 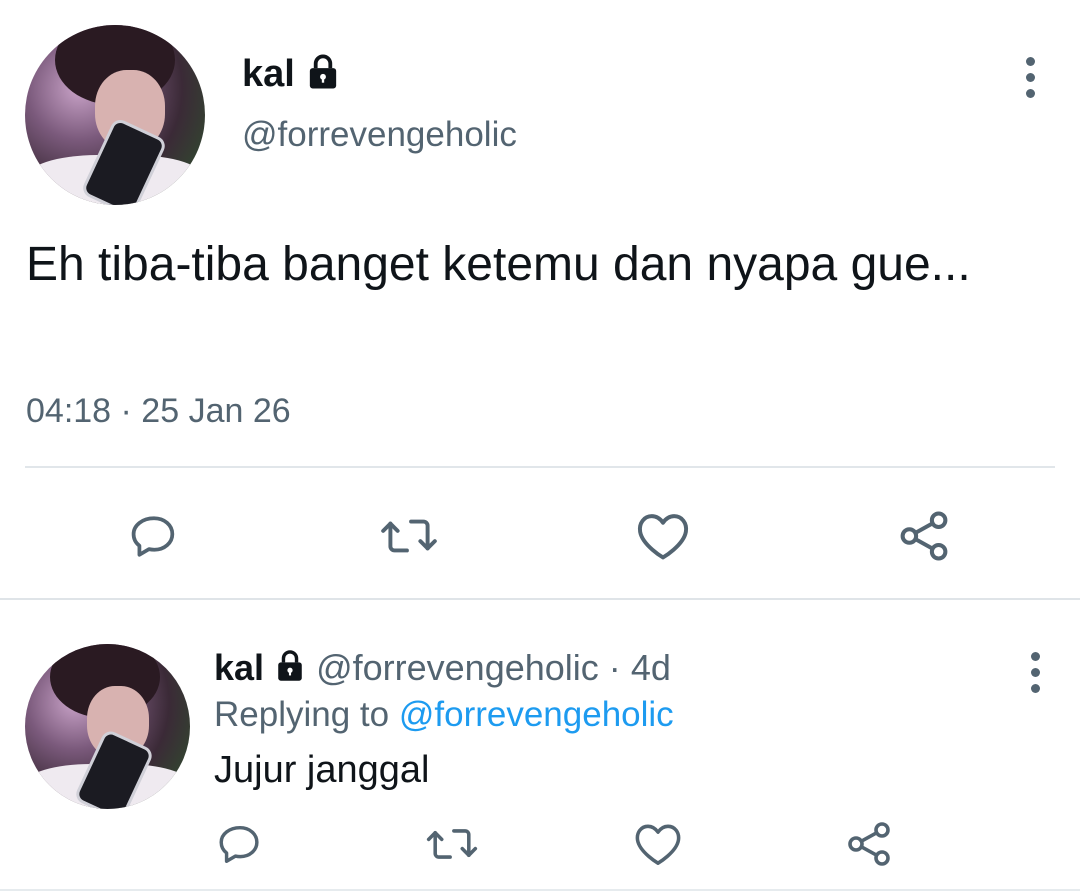 What do you see at coordinates (457, 667) in the screenshot?
I see `reply-author-handle: @forrevengeholic` at bounding box center [457, 667].